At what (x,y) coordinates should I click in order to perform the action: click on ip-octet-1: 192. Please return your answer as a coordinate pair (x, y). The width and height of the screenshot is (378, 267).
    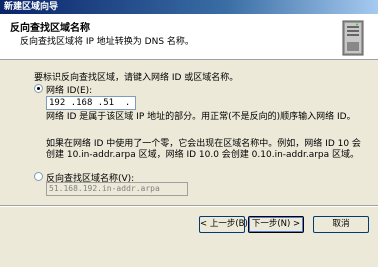
    Looking at the image, I should click on (57, 103).